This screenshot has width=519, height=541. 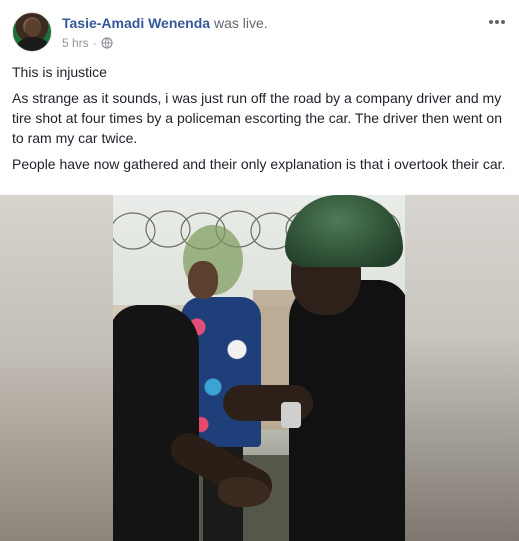 I want to click on author-name-link: Tasie-Amadi Wenenda, so click(x=136, y=23).